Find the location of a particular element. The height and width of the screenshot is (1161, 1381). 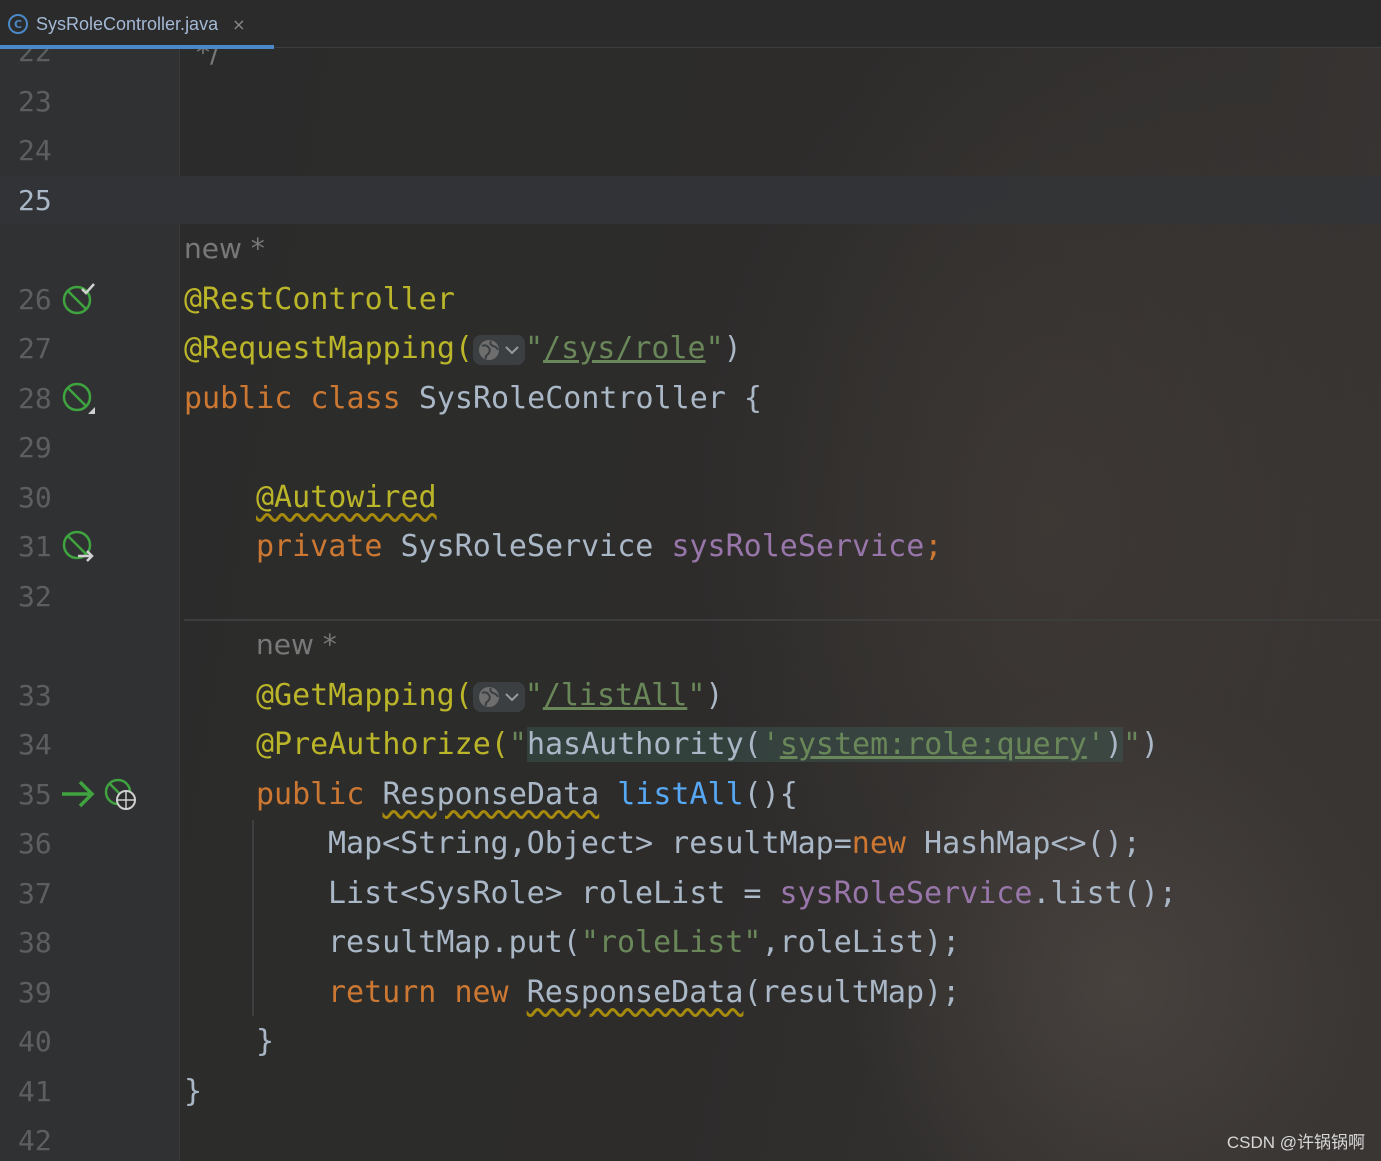

spel-expression: hasAuthority( is located at coordinates (644, 744).